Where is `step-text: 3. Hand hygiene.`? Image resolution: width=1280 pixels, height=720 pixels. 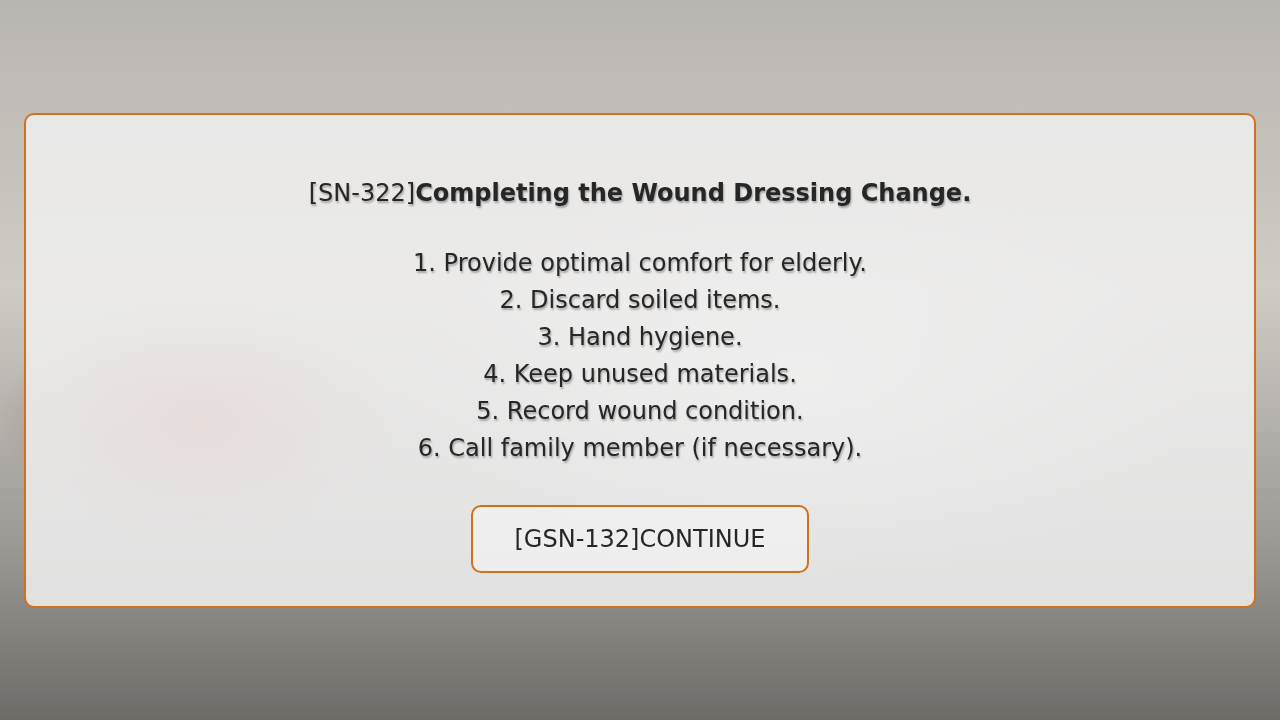
step-text: 3. Hand hygiene. is located at coordinates (640, 337).